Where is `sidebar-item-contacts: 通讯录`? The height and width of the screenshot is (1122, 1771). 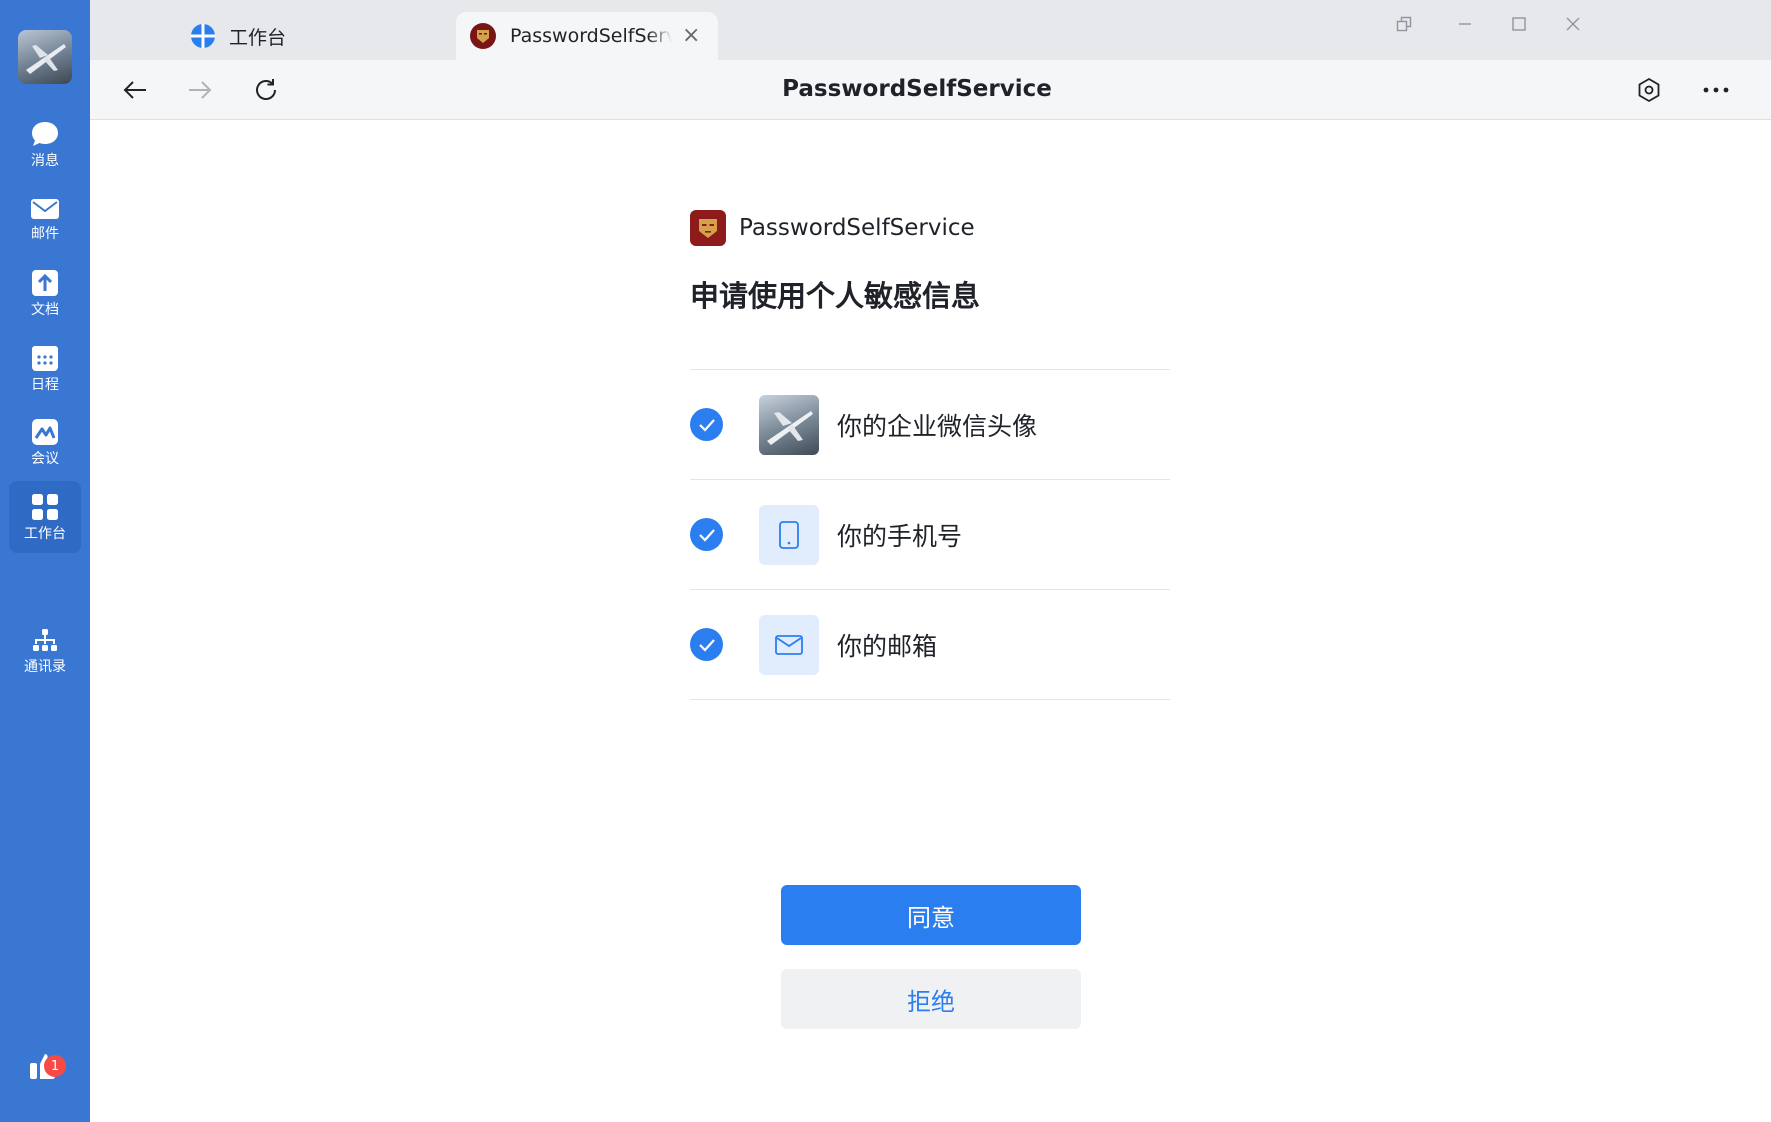 sidebar-item-contacts: 通讯录 is located at coordinates (45, 651).